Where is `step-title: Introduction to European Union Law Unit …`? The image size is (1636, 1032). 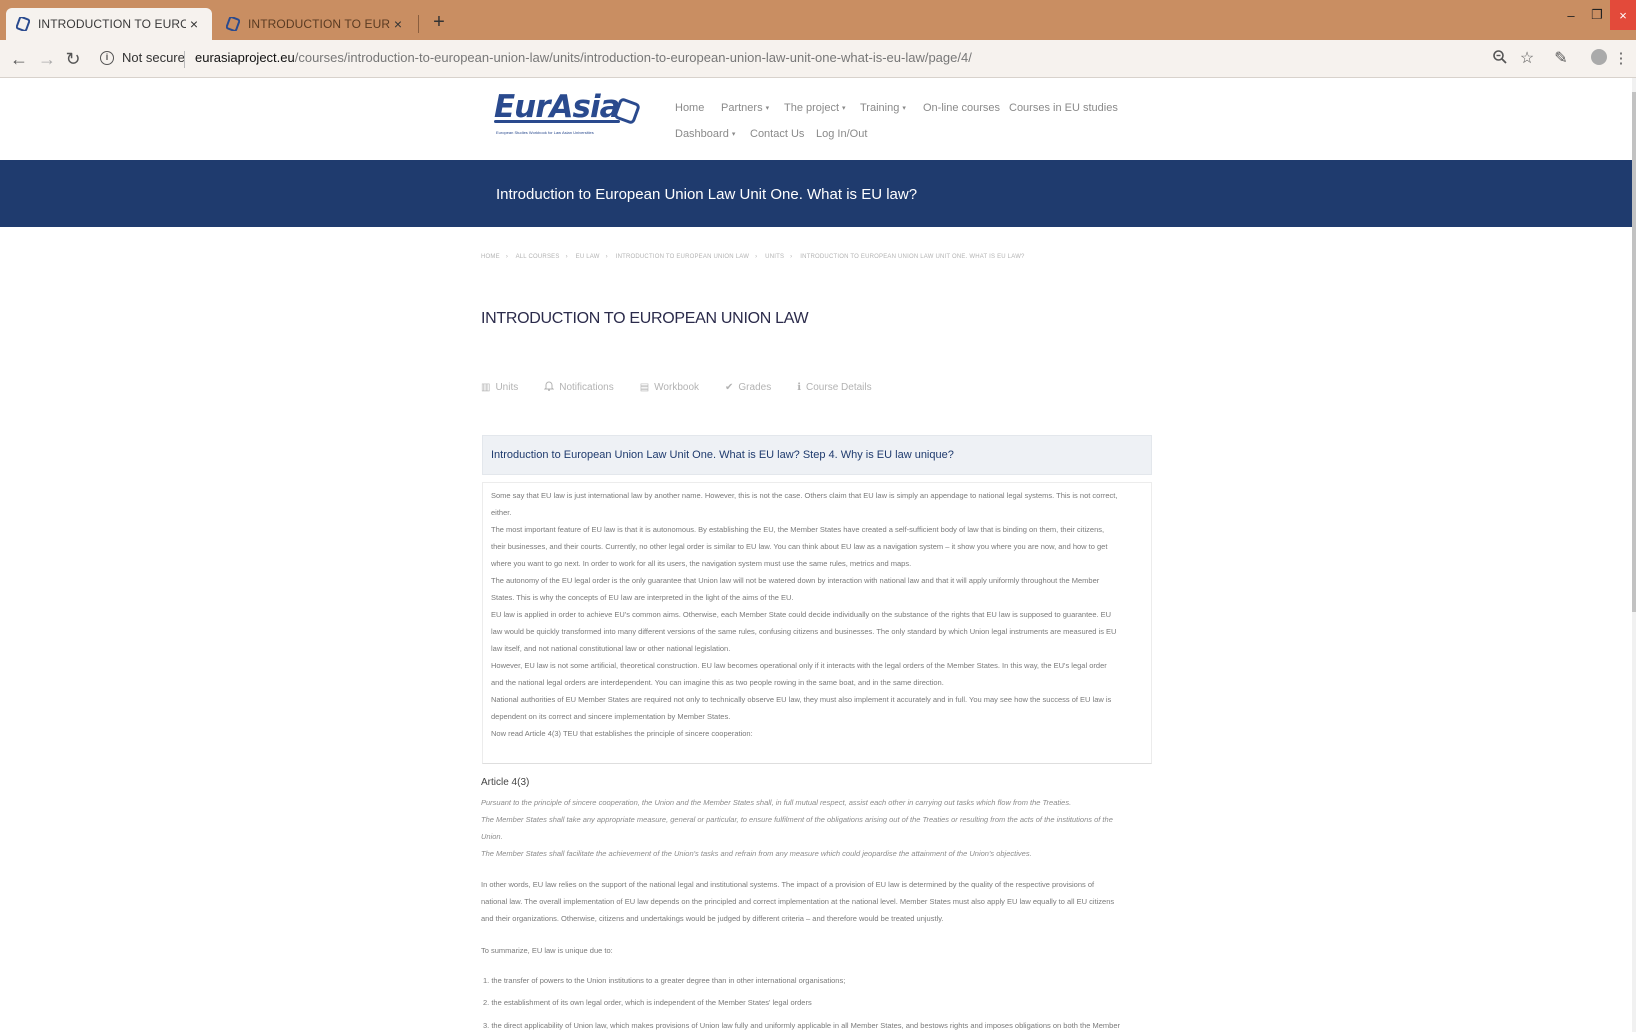
step-title: Introduction to European Union Law Unit … is located at coordinates (722, 455).